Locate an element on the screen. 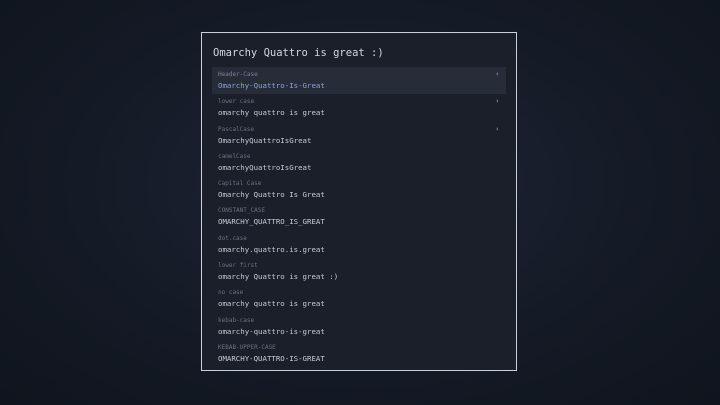 This screenshot has height=405, width=720. result-value: omarchy.quattro.is.great is located at coordinates (271, 249).